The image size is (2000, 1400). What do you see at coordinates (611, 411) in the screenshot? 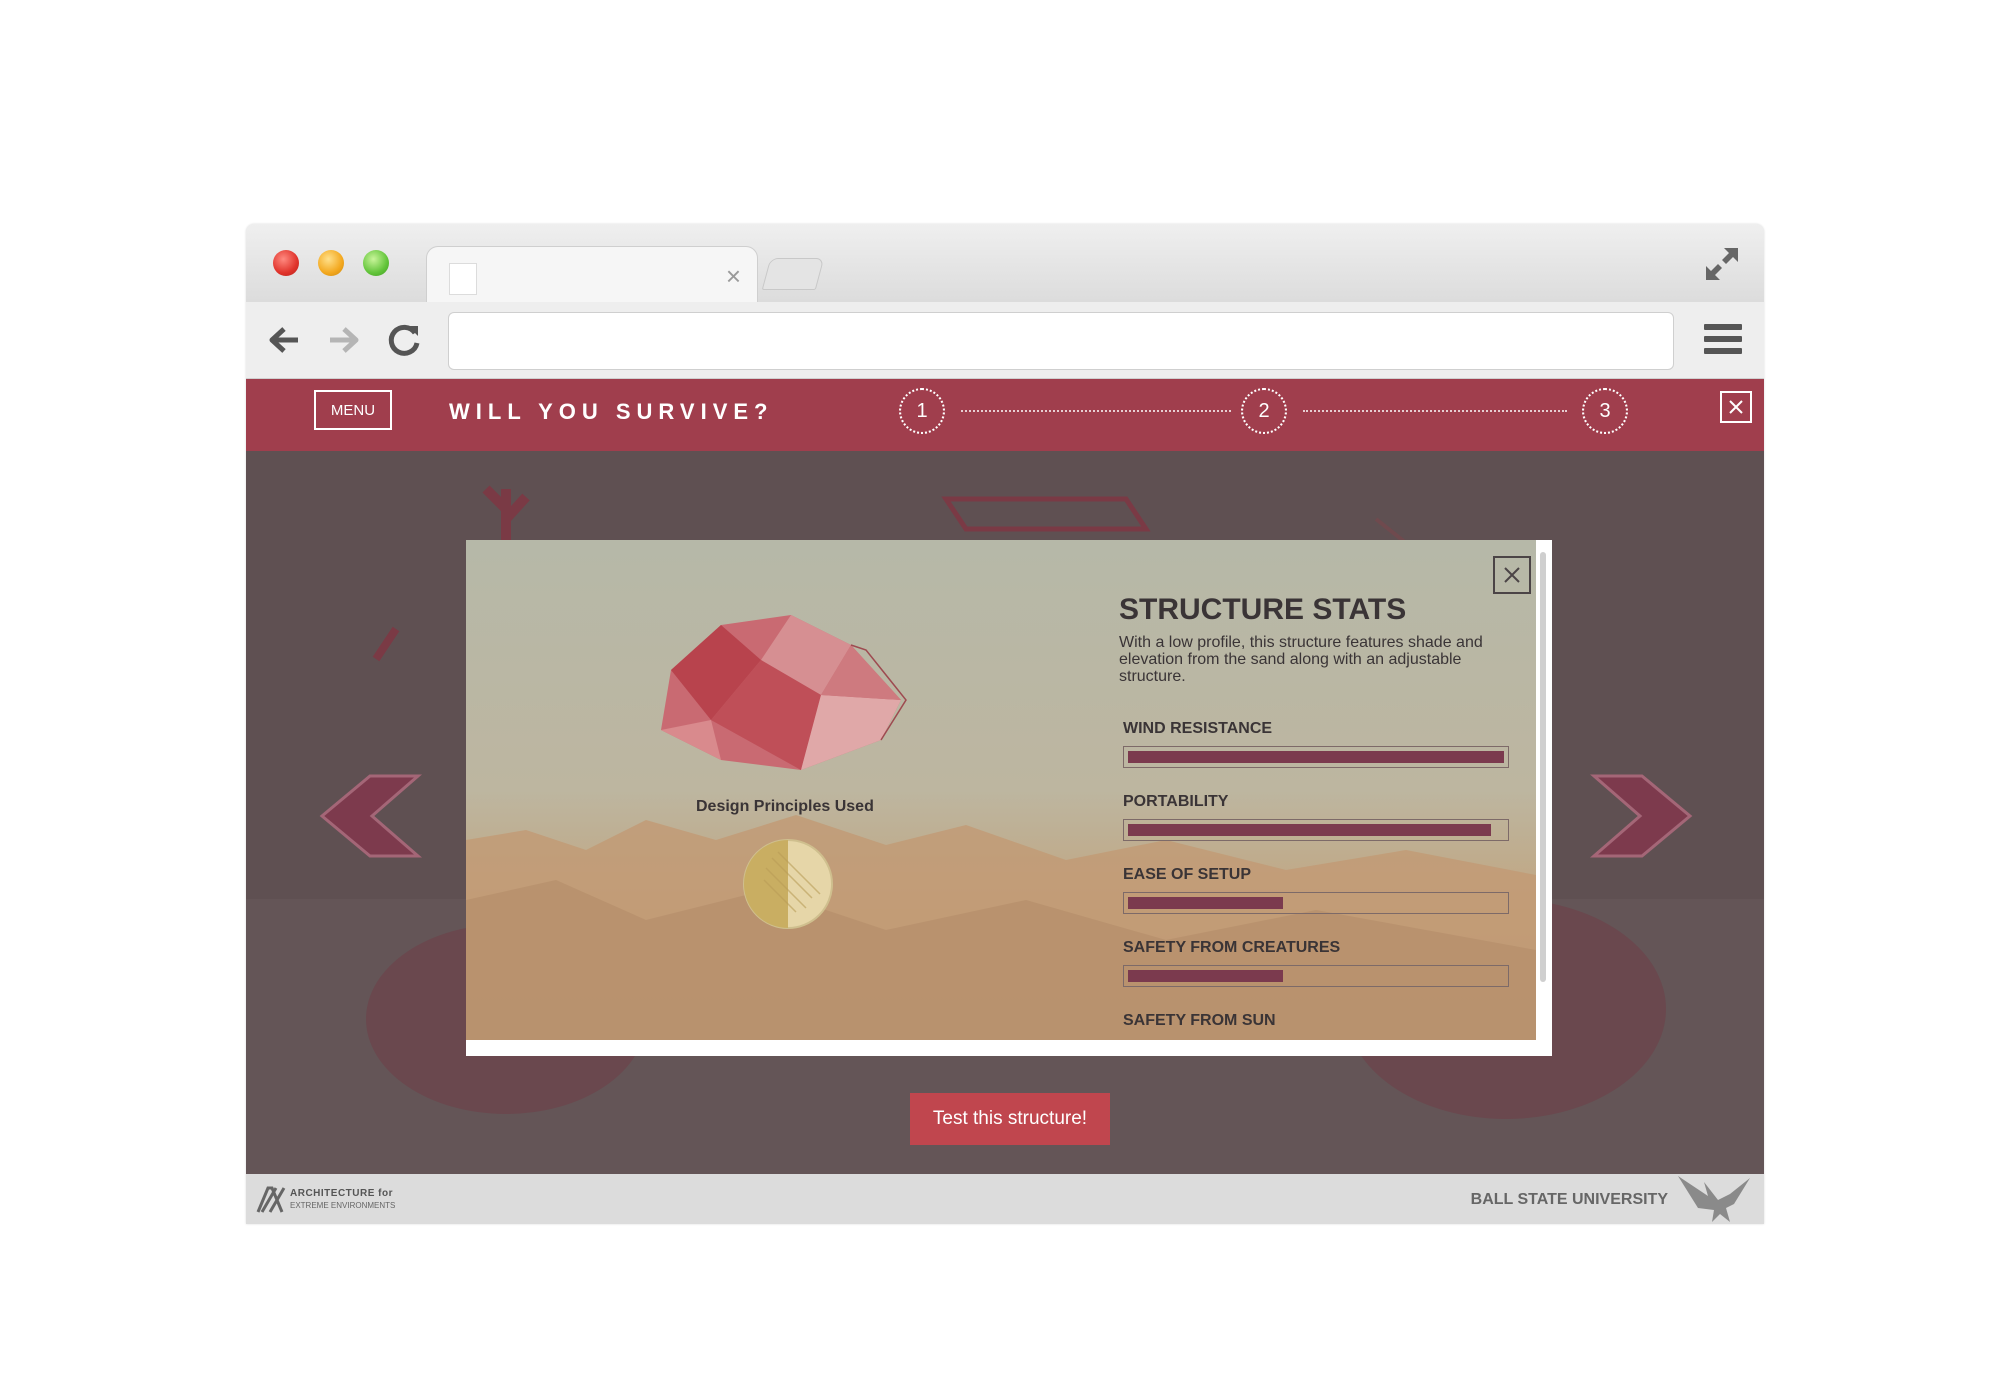
I see `app-title: WILL YOU SURVIVE?` at bounding box center [611, 411].